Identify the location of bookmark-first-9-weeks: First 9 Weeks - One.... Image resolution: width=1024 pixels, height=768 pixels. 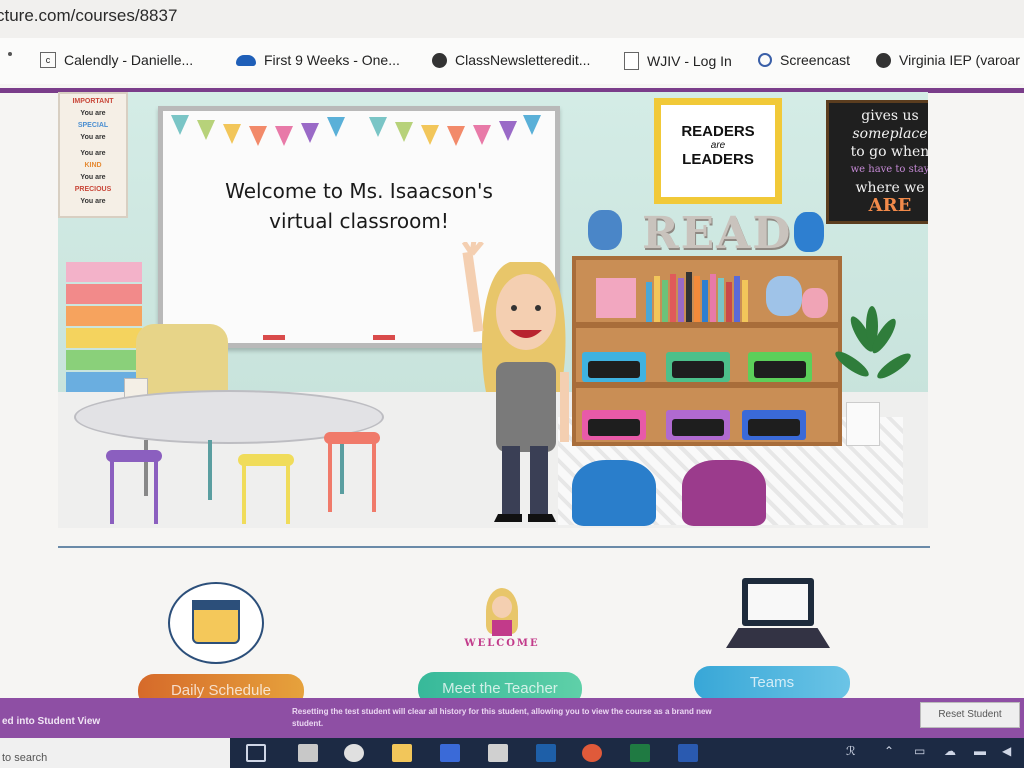
(318, 60).